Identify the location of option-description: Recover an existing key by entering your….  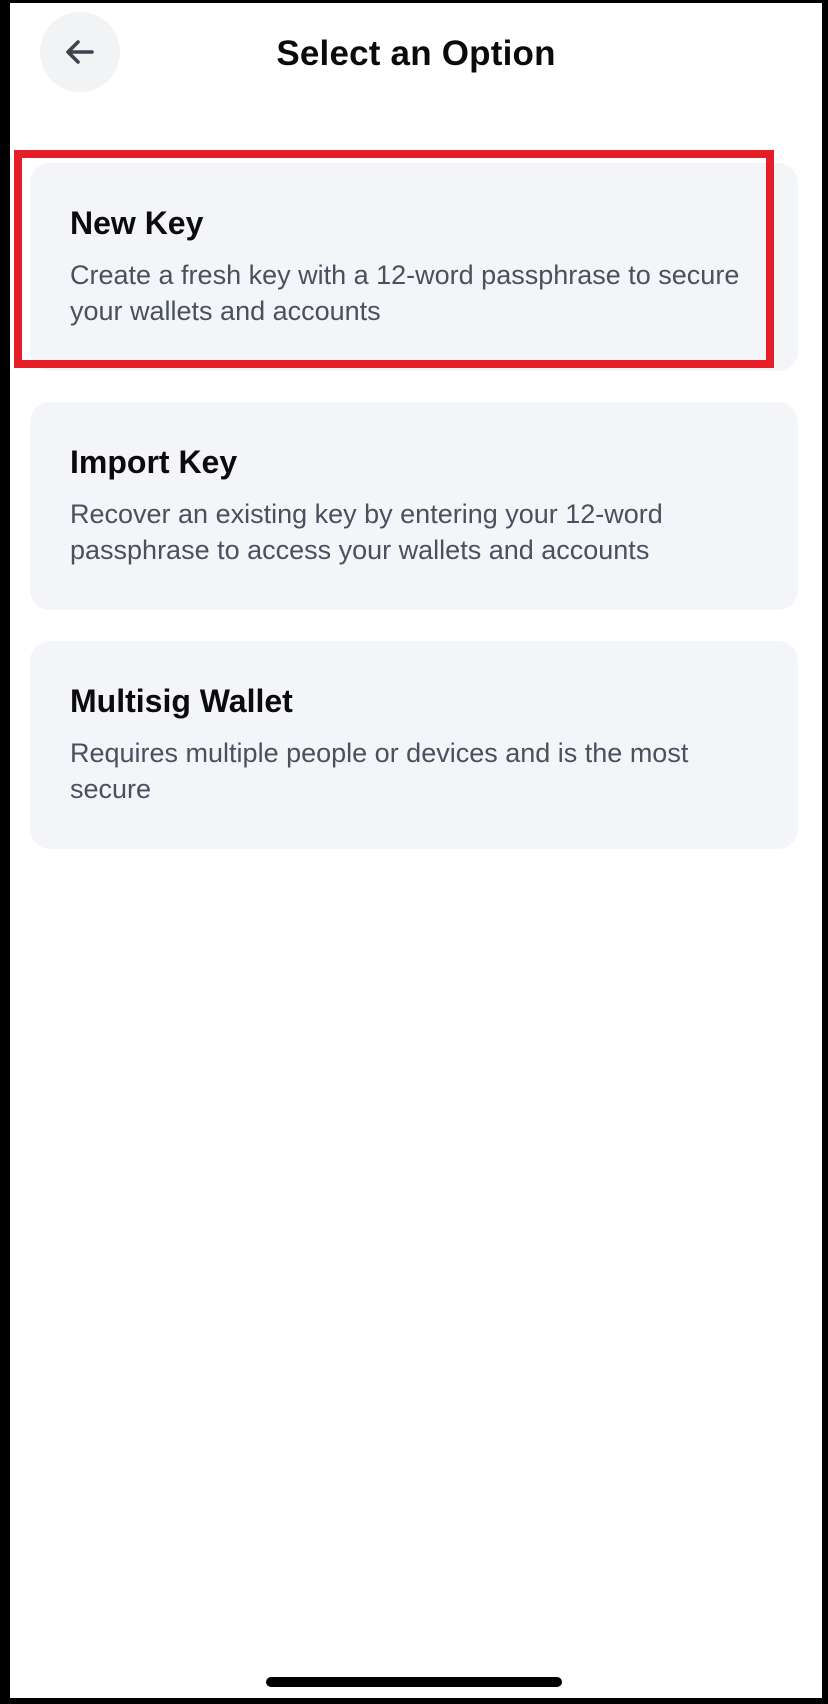
(366, 532).